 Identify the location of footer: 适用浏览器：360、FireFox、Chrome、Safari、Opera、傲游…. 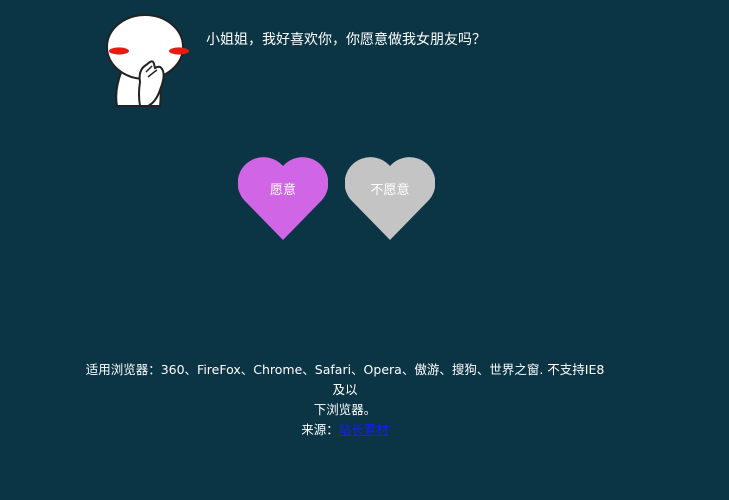
(345, 400).